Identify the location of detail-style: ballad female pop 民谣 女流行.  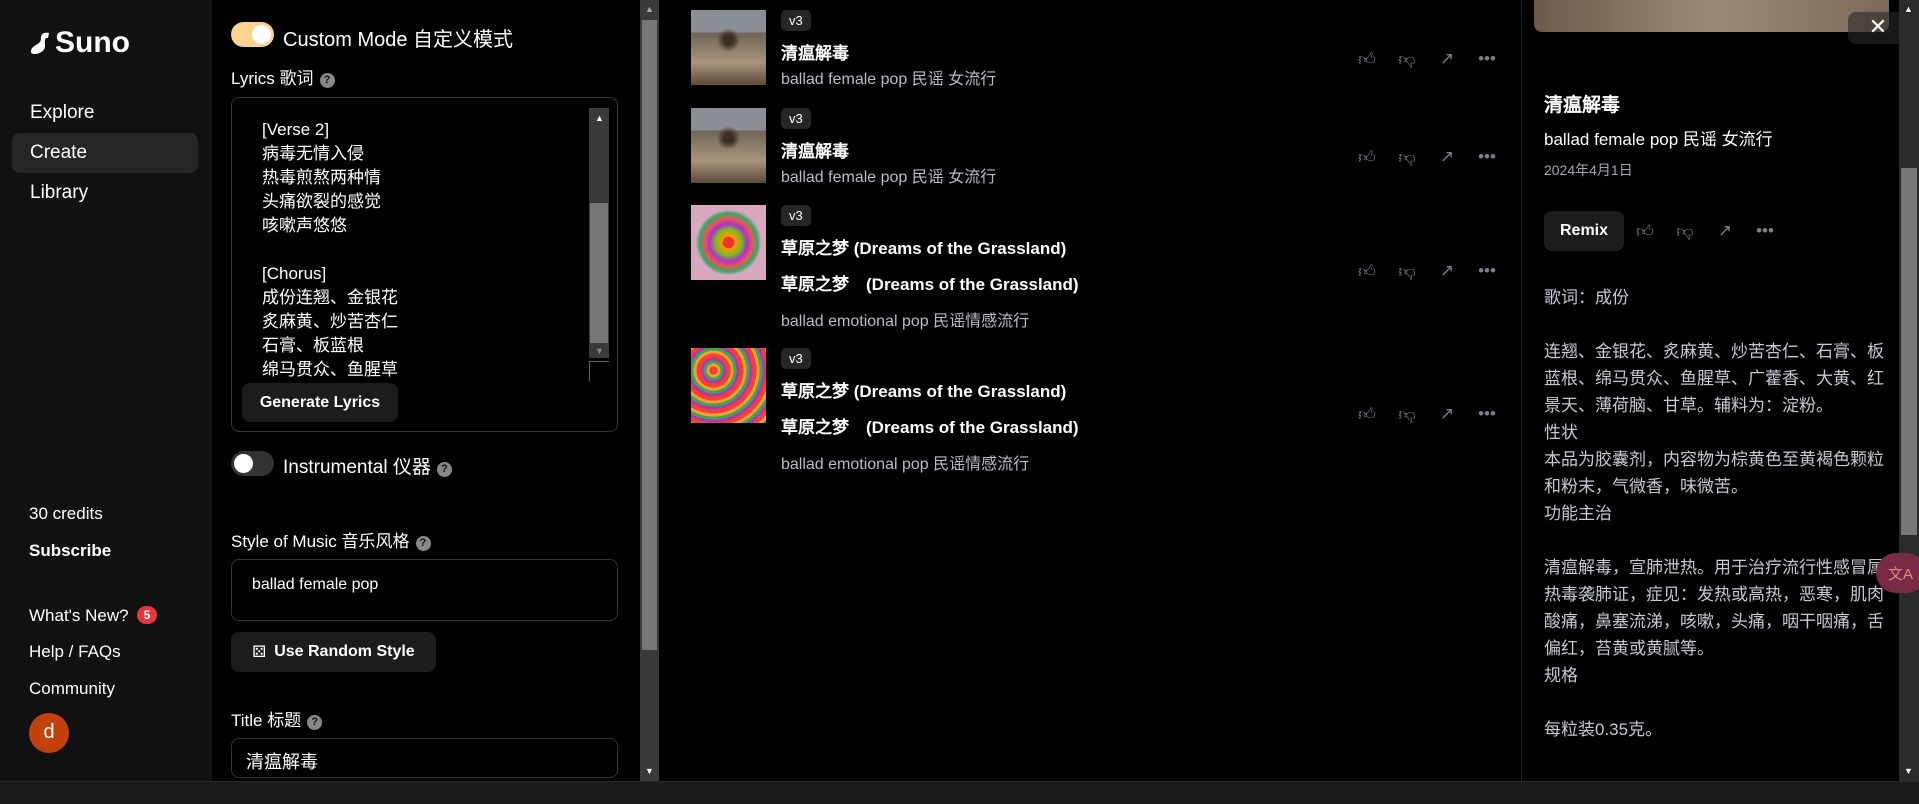
(1658, 139).